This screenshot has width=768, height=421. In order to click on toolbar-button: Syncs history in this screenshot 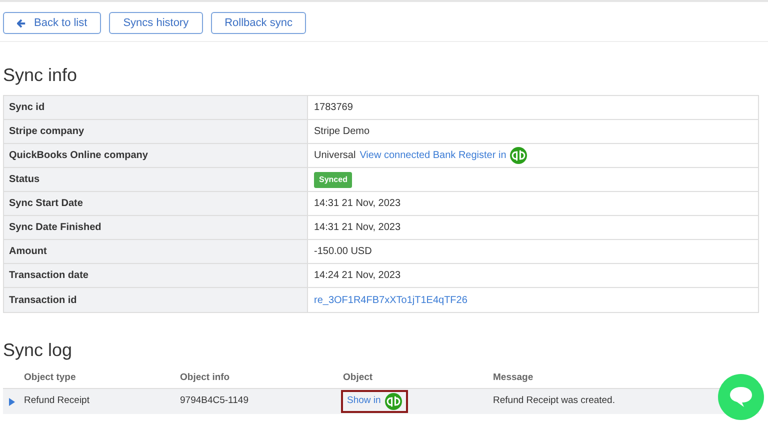, I will do `click(156, 23)`.